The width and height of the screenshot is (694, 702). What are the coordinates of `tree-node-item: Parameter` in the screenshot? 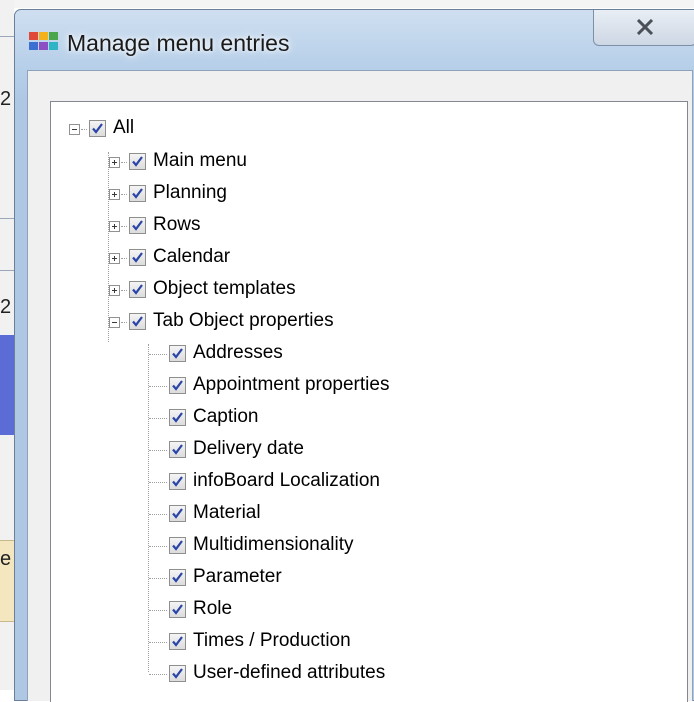 It's located at (351, 578).